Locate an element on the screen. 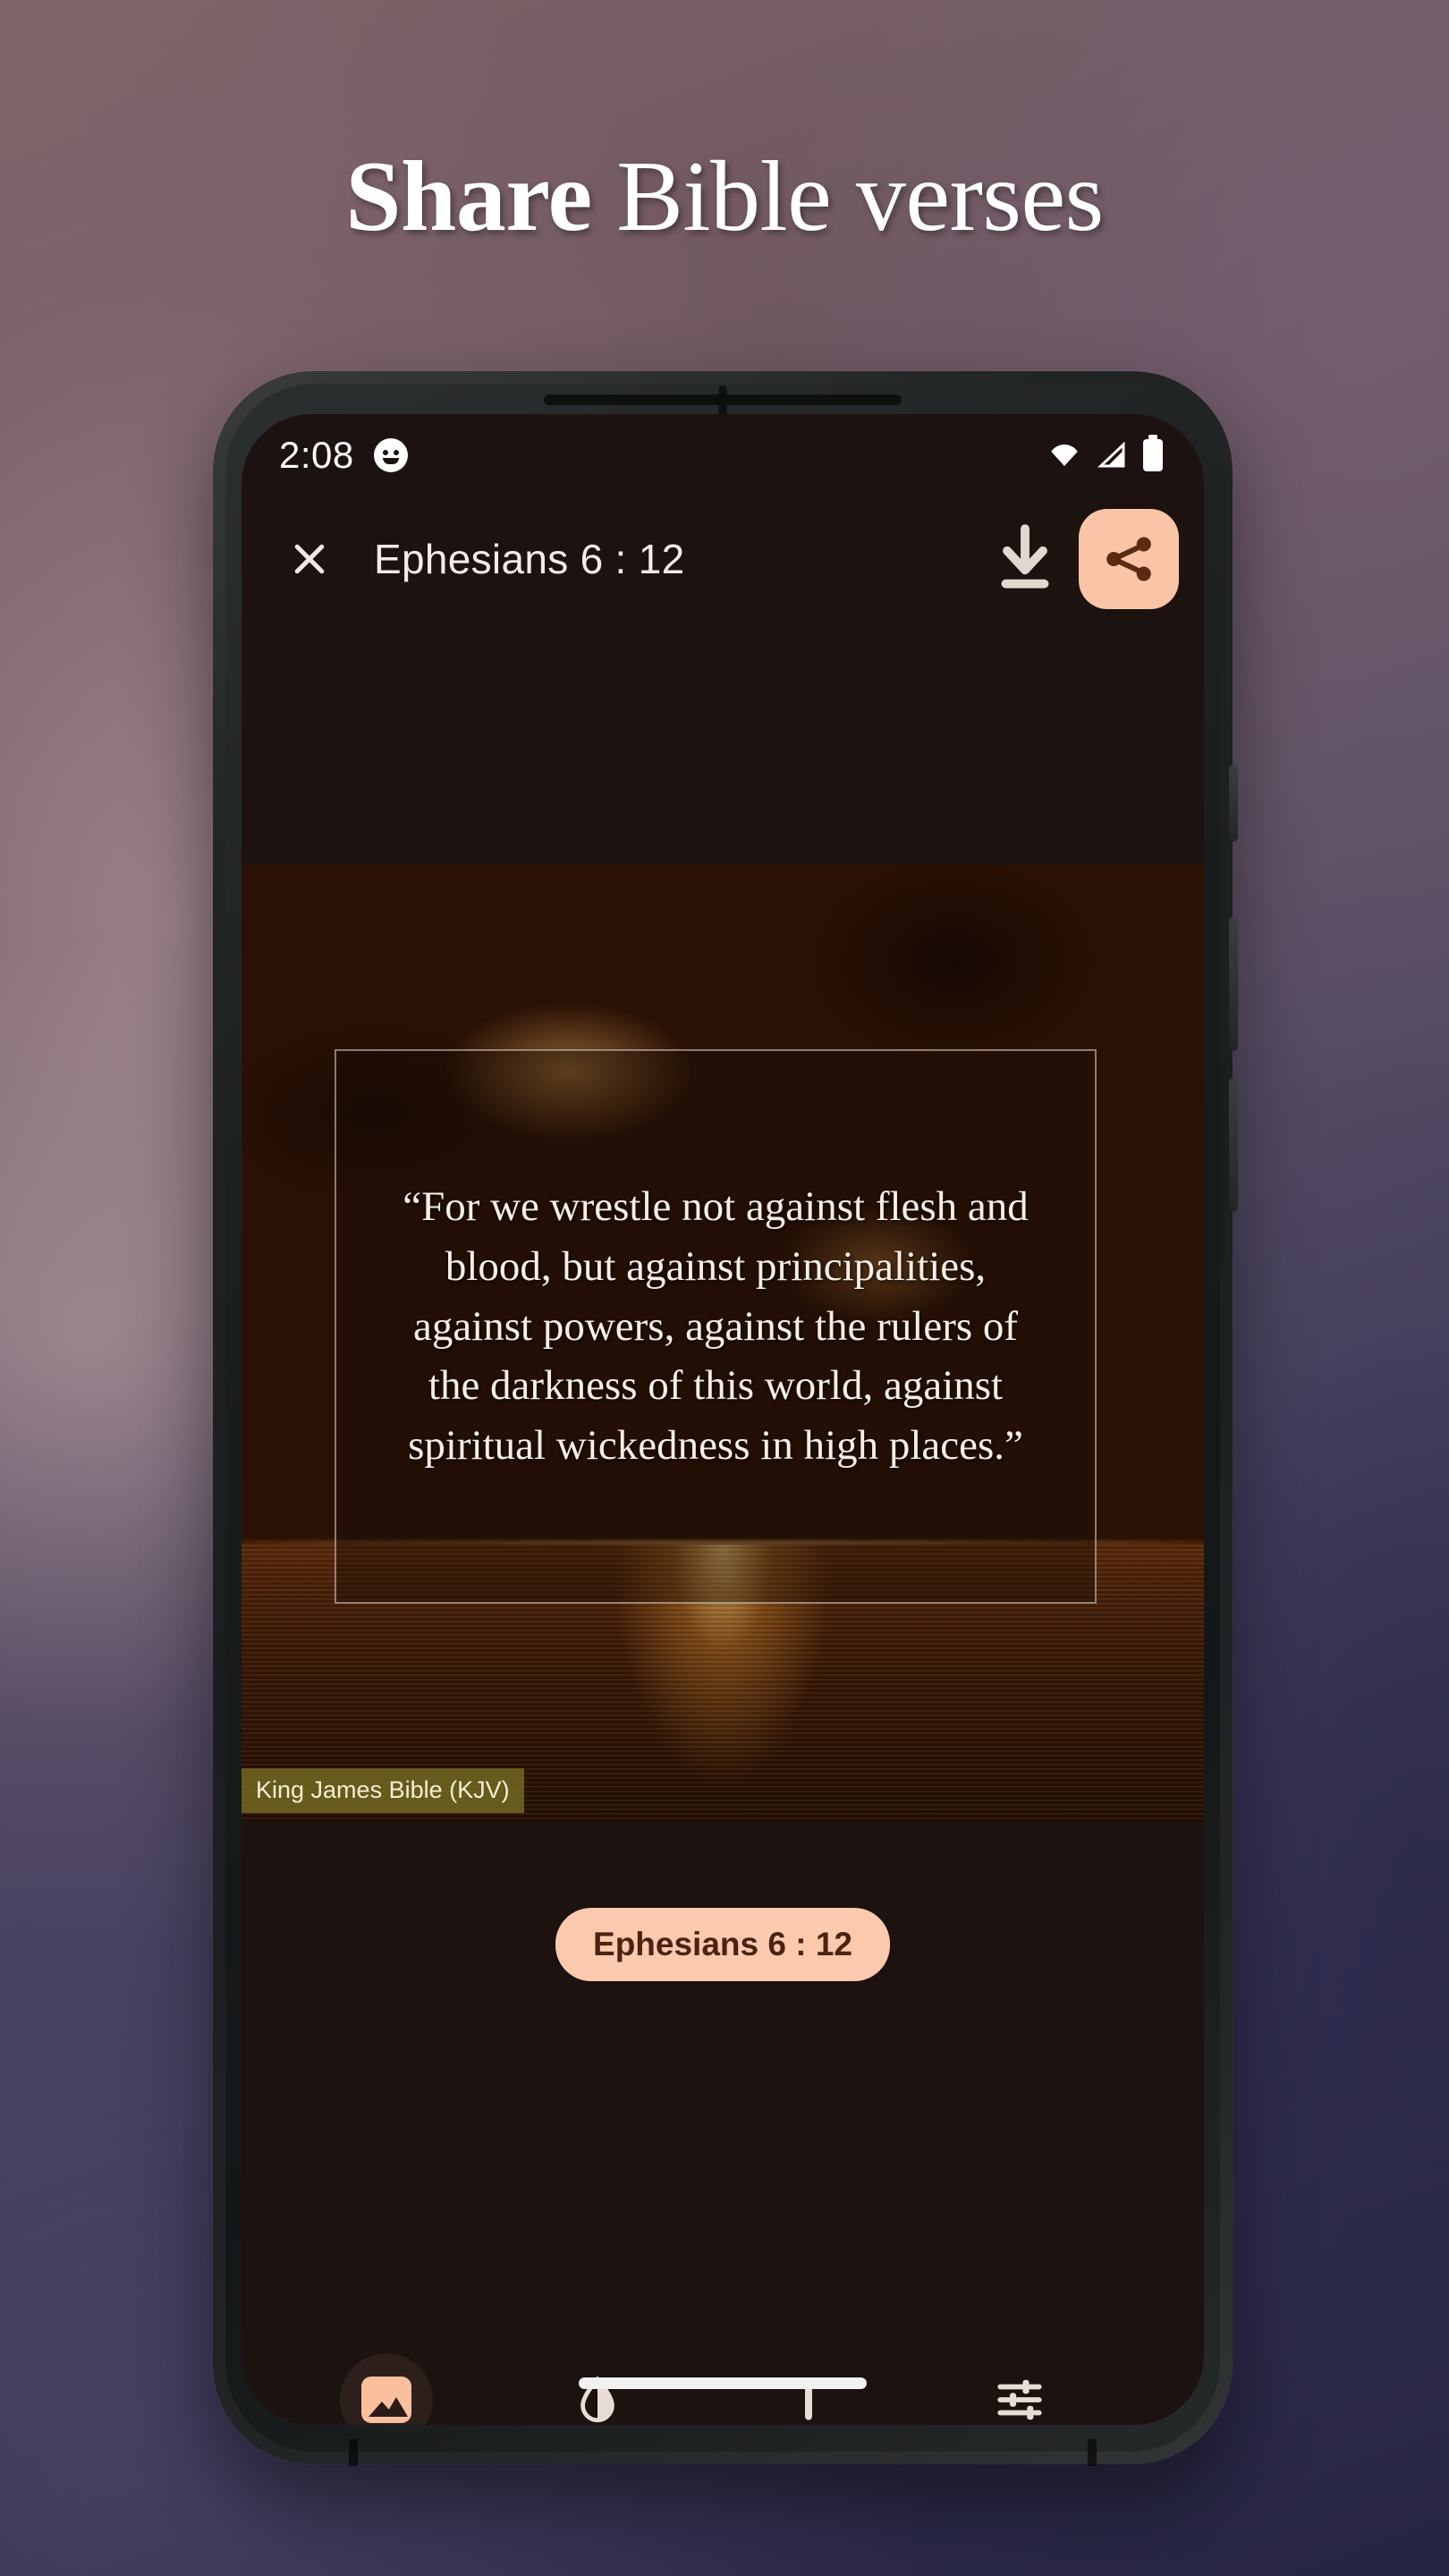 The image size is (1449, 2576). share-icon is located at coordinates (1128, 559).